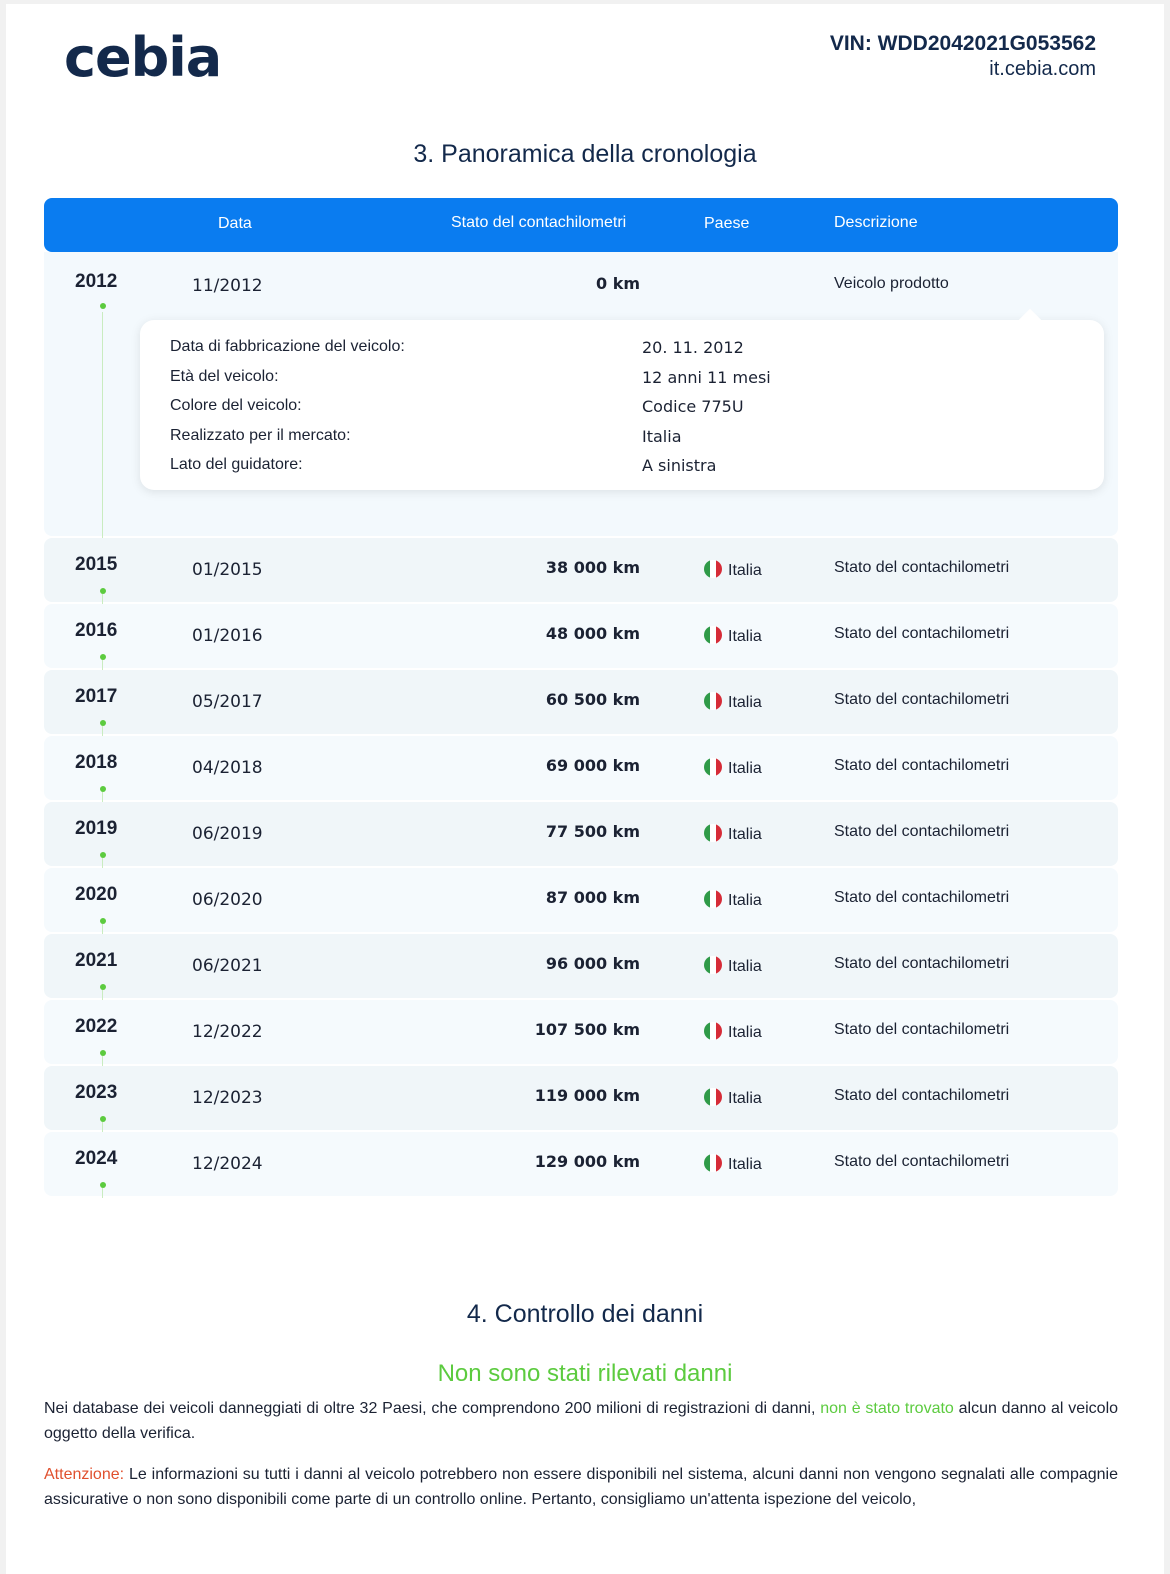  What do you see at coordinates (96, 1158) in the screenshot?
I see `timeline-year: 2024` at bounding box center [96, 1158].